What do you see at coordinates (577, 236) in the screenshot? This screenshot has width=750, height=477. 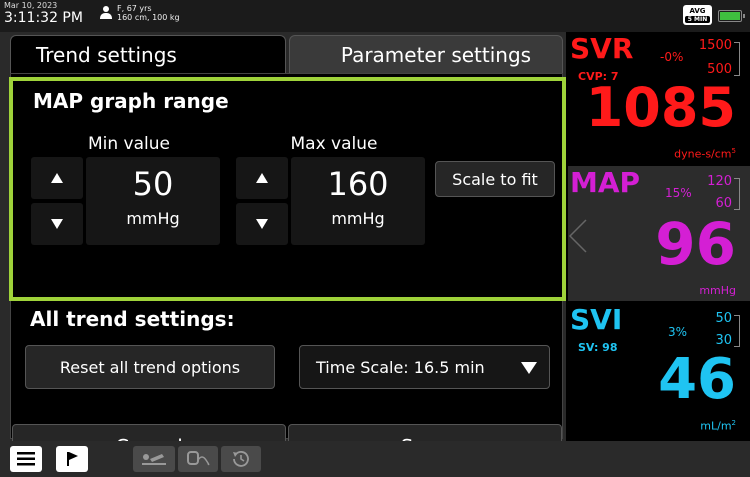 I see `selected-tile-pointer-icon` at bounding box center [577, 236].